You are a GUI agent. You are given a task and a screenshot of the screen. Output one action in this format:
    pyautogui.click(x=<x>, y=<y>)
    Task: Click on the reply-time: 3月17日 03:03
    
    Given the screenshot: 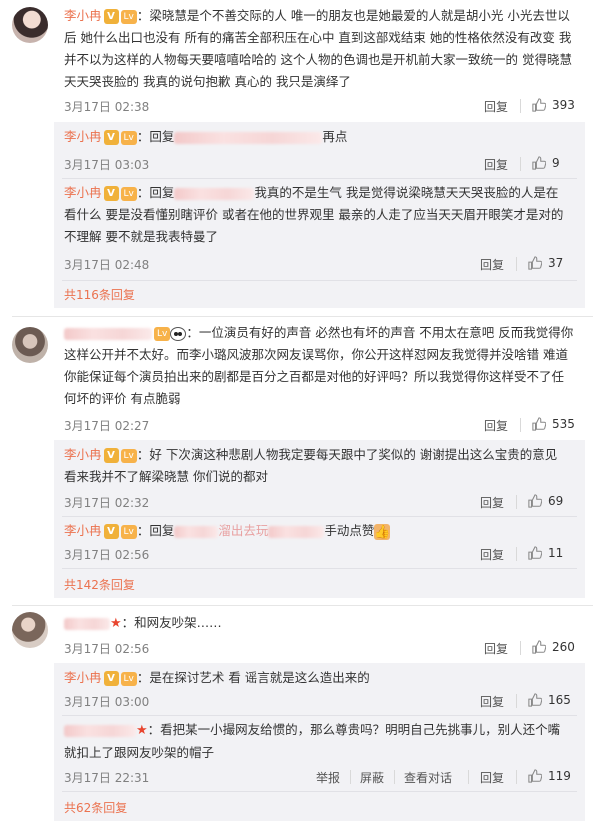 What is the action you would take?
    pyautogui.click(x=107, y=165)
    